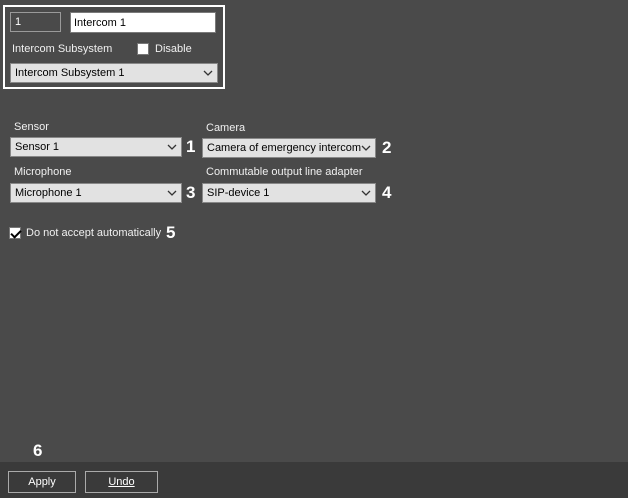 Image resolution: width=628 pixels, height=498 pixels. I want to click on object-name-field, so click(143, 22).